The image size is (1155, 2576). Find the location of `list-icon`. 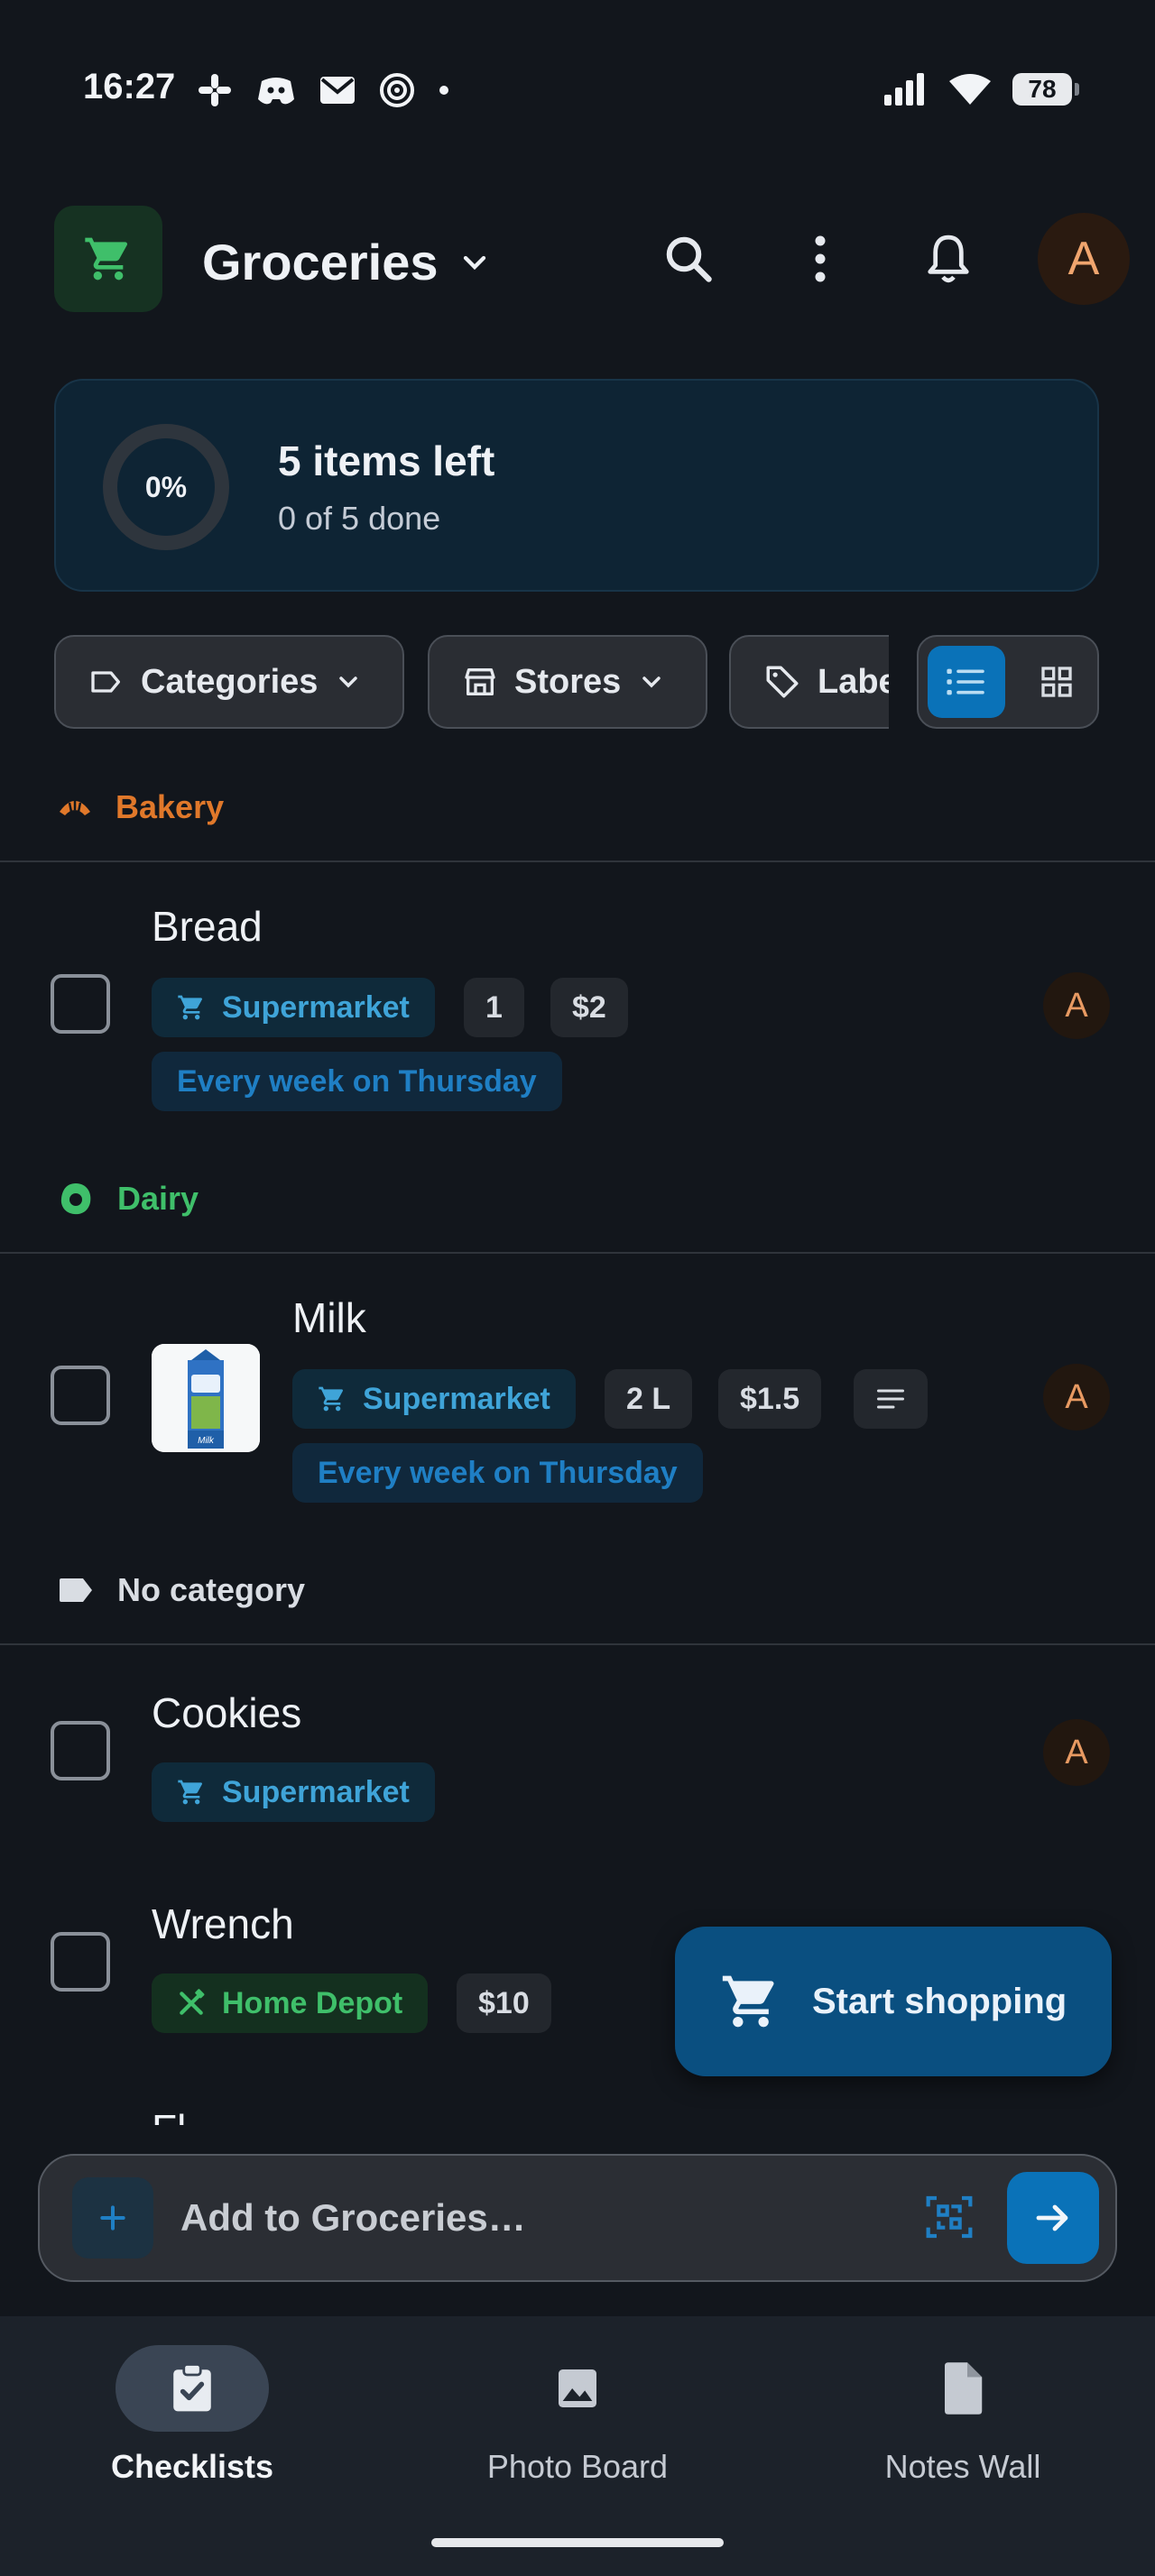

list-icon is located at coordinates (966, 681).